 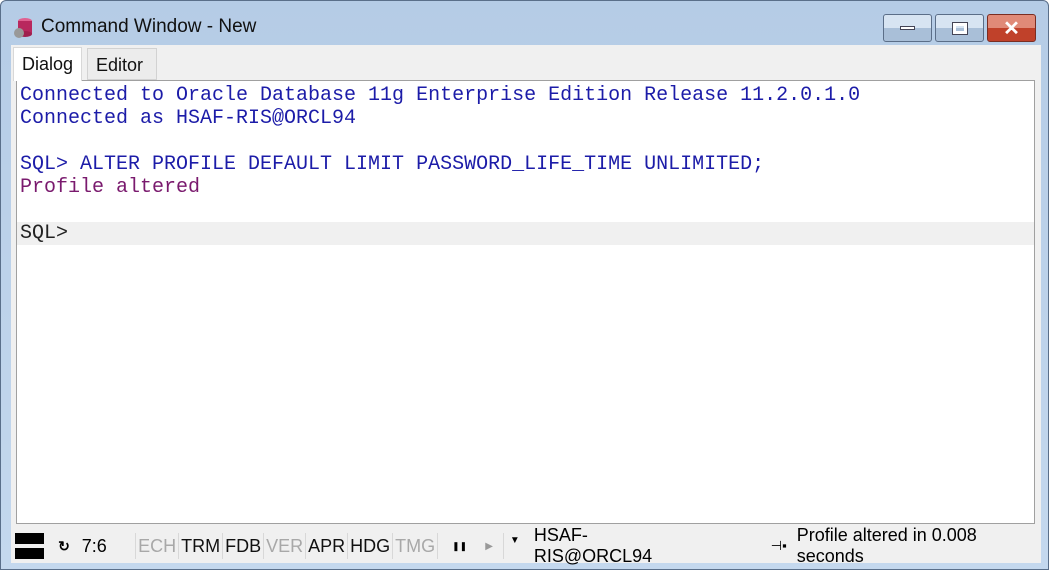 What do you see at coordinates (149, 26) in the screenshot?
I see `window-title: Command Window - New` at bounding box center [149, 26].